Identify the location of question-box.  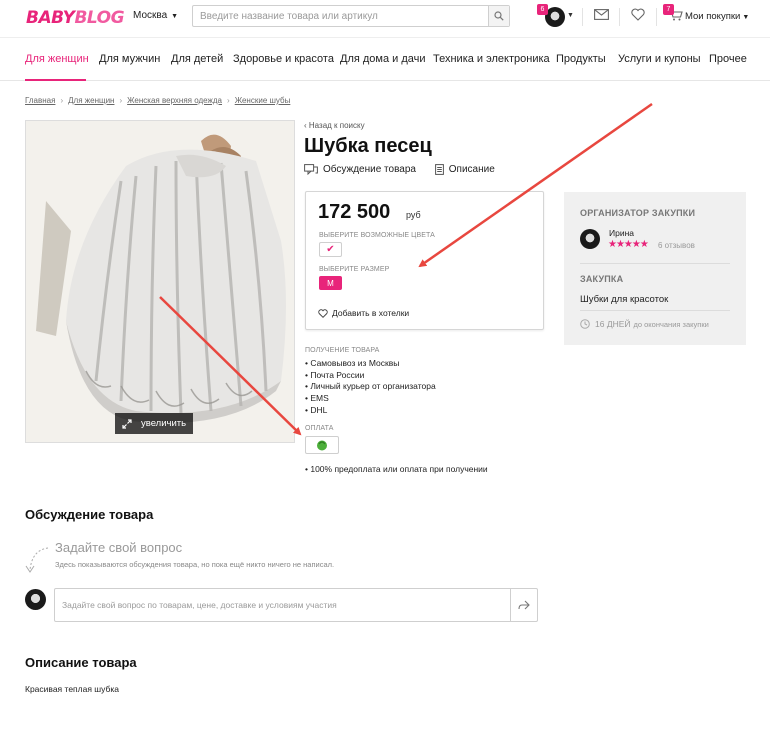
(296, 605).